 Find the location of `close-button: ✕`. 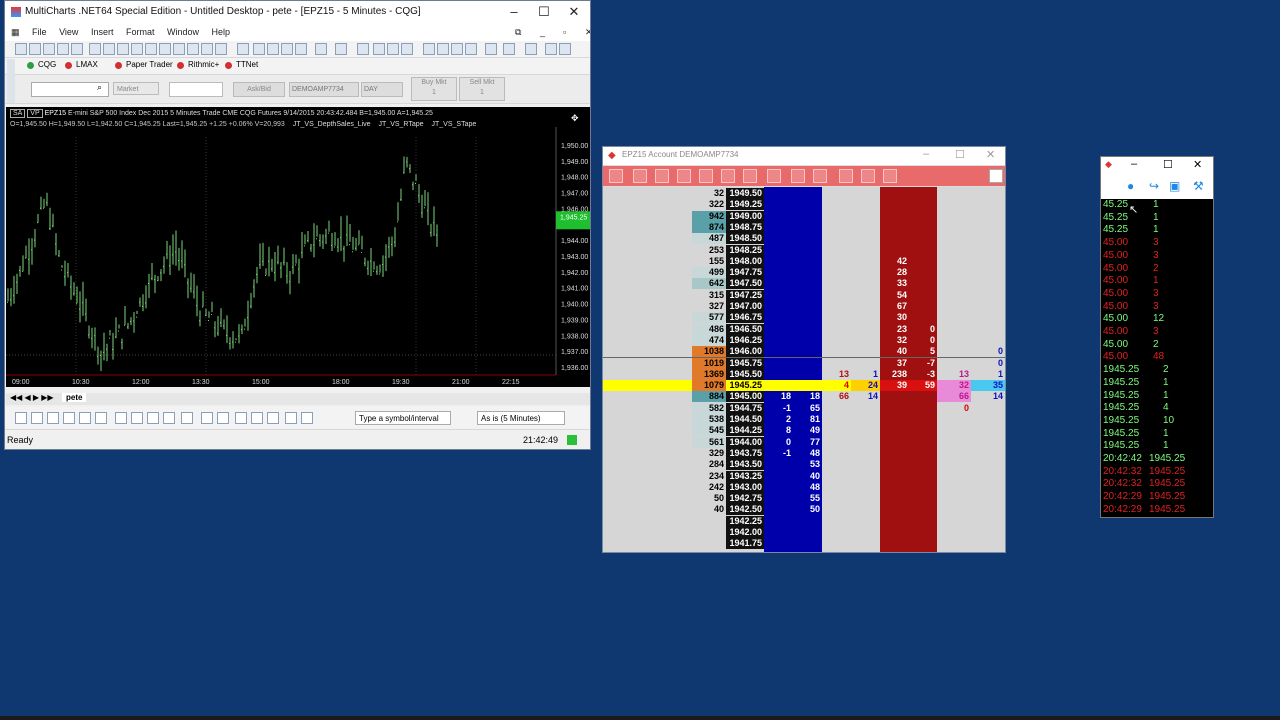

close-button: ✕ is located at coordinates (574, 12).